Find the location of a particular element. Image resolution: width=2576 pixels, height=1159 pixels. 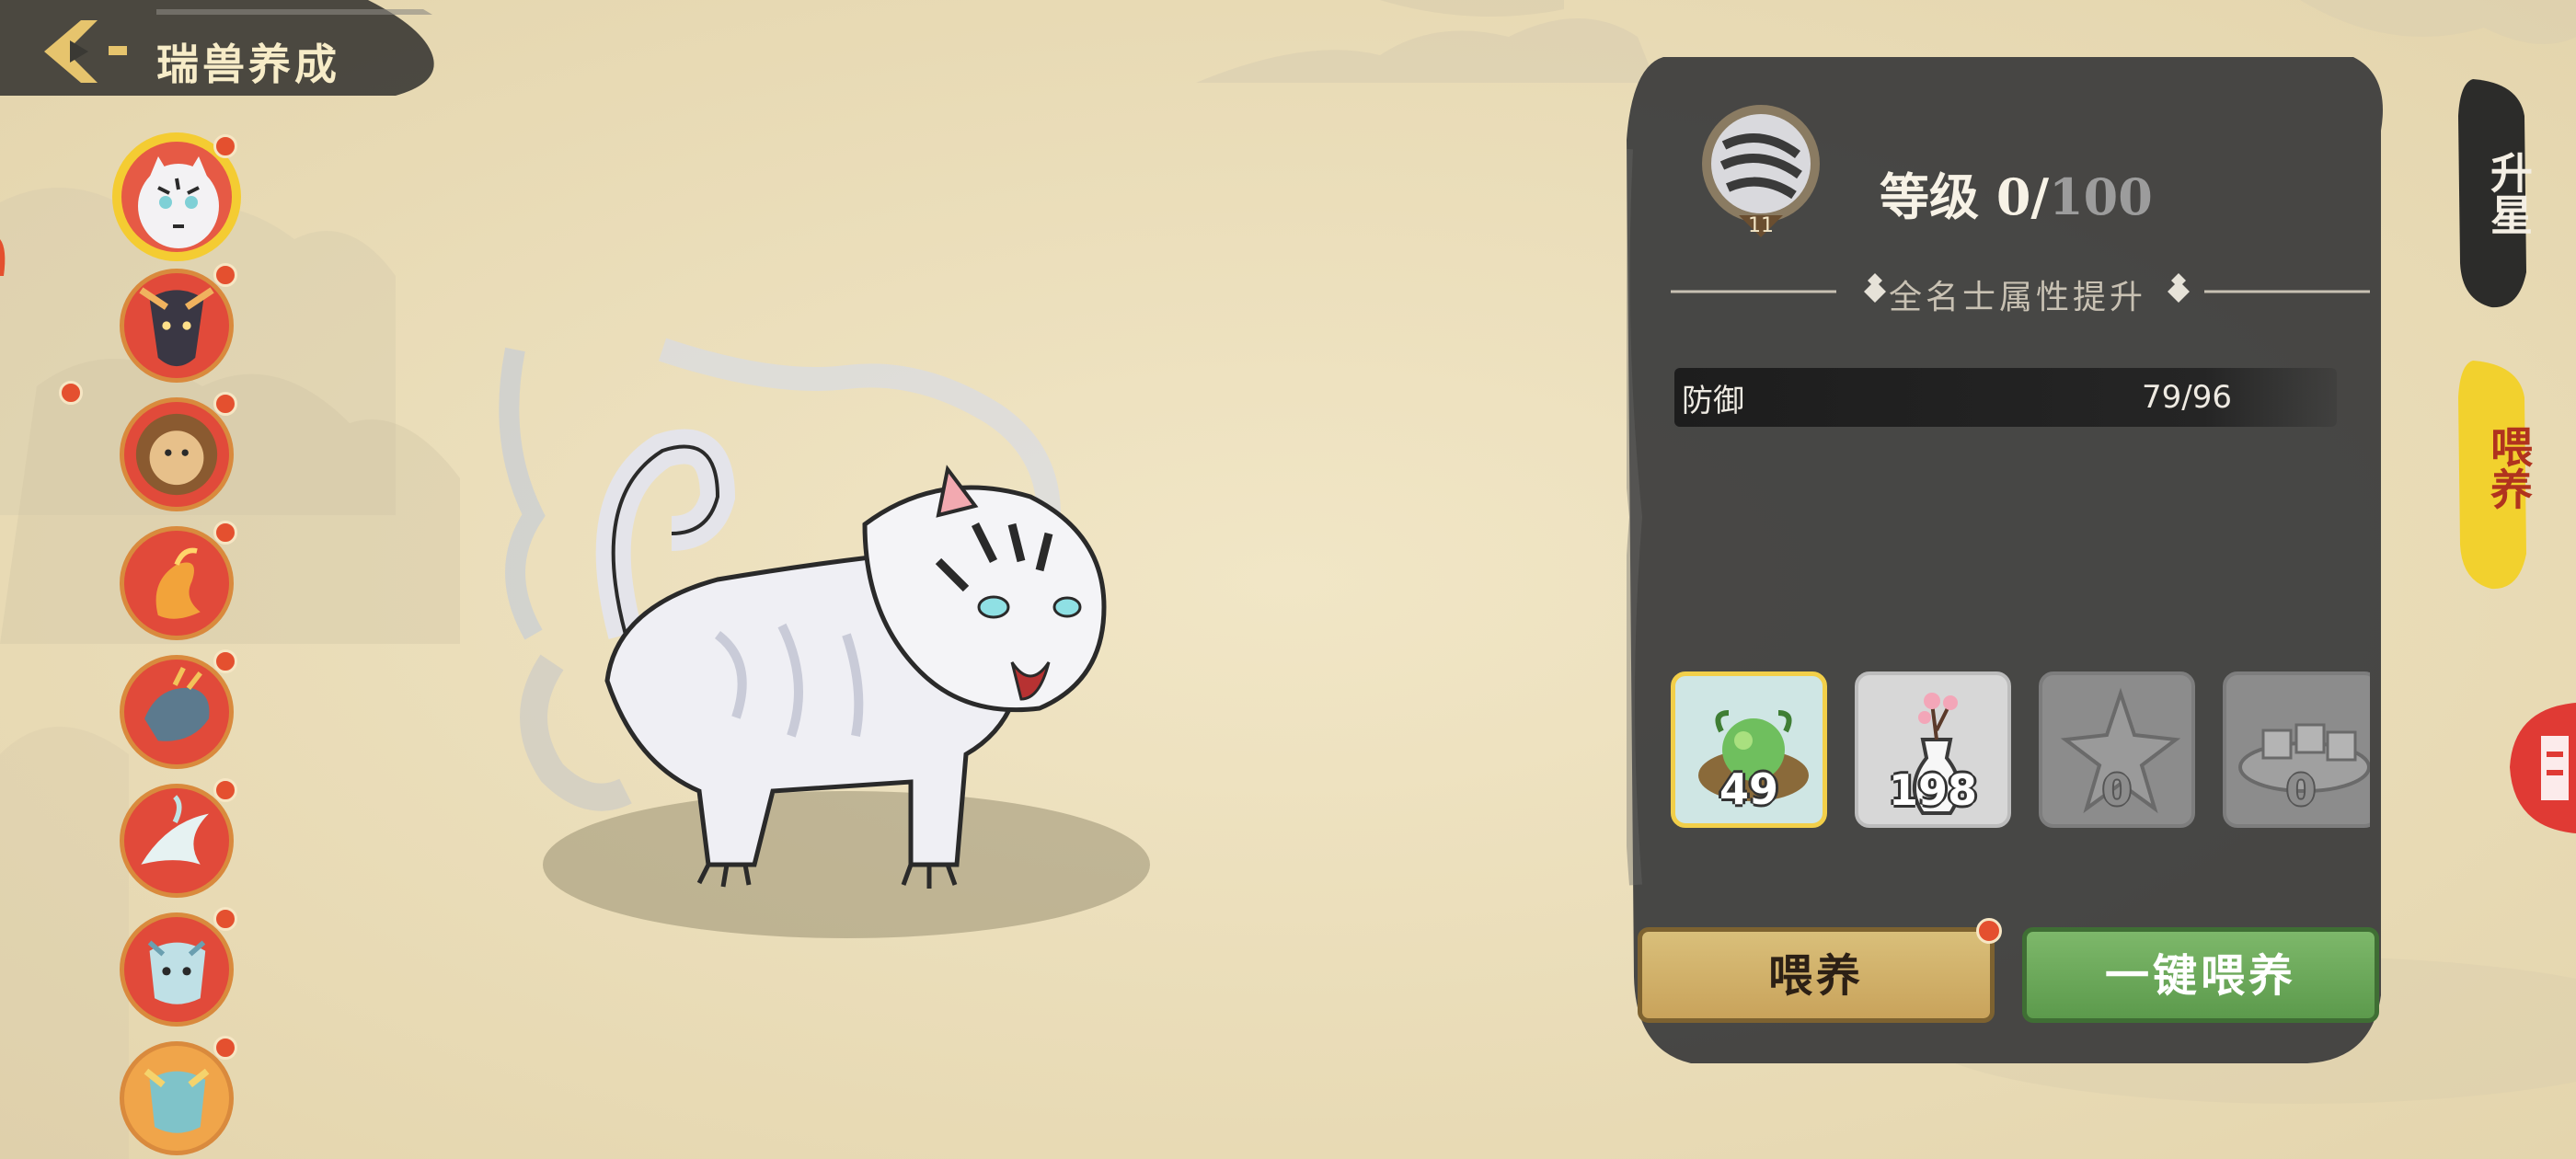

lion-portrait is located at coordinates (176, 454).